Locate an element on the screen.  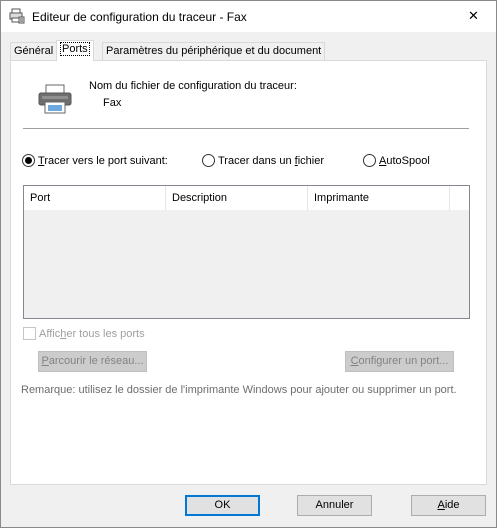
ports-list-header: Port Description Imprimante is located at coordinates (246, 198).